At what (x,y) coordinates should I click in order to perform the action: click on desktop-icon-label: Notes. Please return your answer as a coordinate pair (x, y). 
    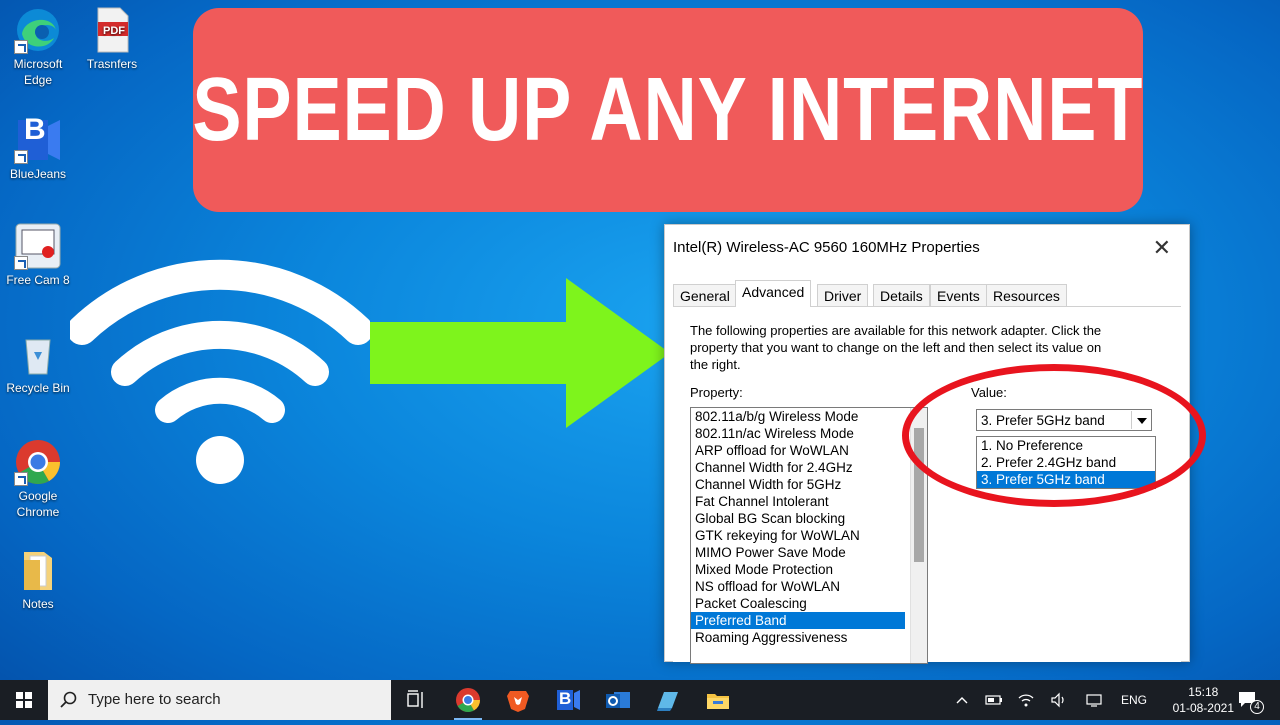
    Looking at the image, I should click on (38, 604).